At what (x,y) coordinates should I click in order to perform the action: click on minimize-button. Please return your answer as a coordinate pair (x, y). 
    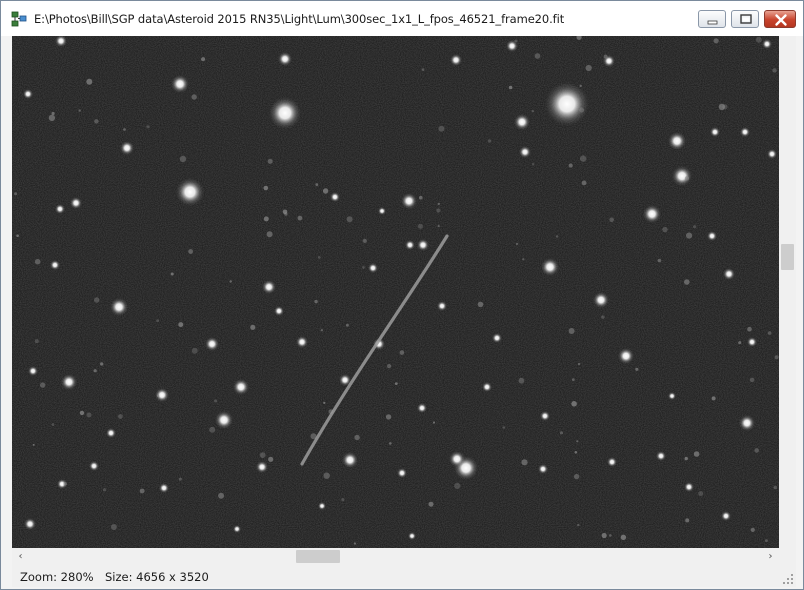
    Looking at the image, I should click on (712, 19).